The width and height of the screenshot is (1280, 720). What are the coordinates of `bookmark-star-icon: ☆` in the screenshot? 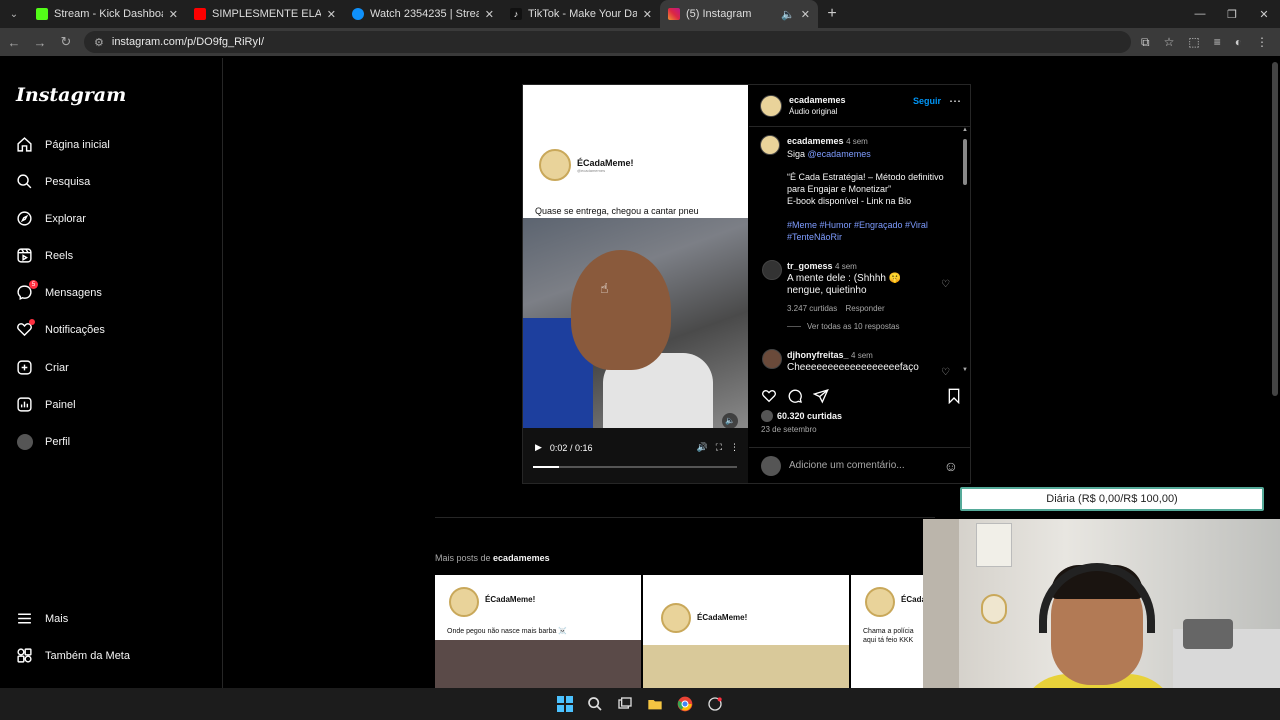 It's located at (1169, 42).